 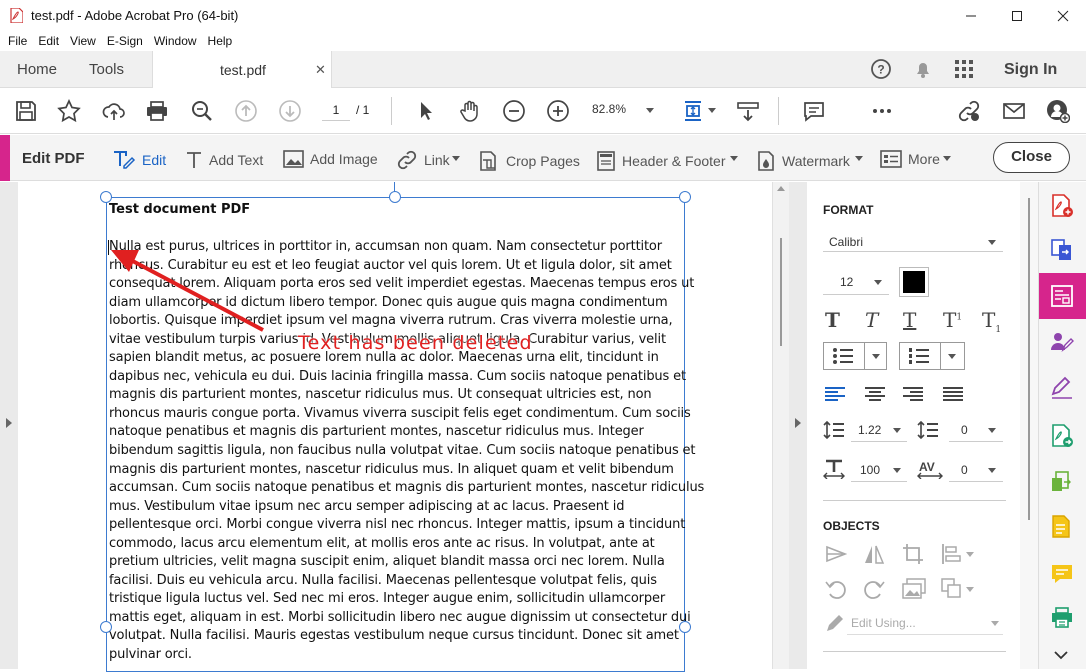 I want to click on document-scrollbar, so click(x=780, y=425).